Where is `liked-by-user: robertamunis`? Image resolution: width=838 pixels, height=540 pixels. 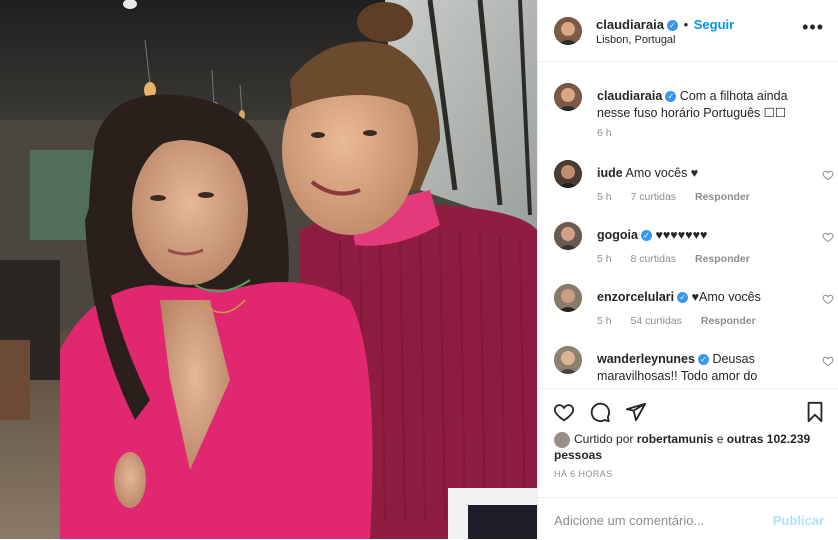 liked-by-user: robertamunis is located at coordinates (675, 439).